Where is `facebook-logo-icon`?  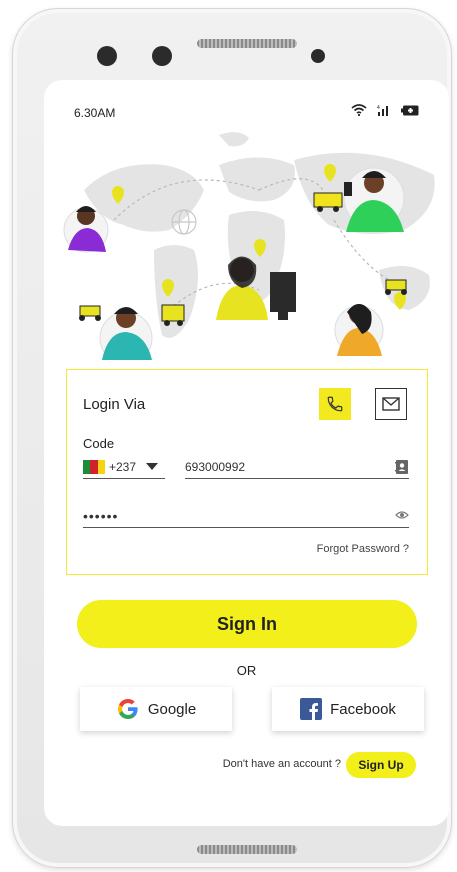
facebook-logo-icon is located at coordinates (311, 709).